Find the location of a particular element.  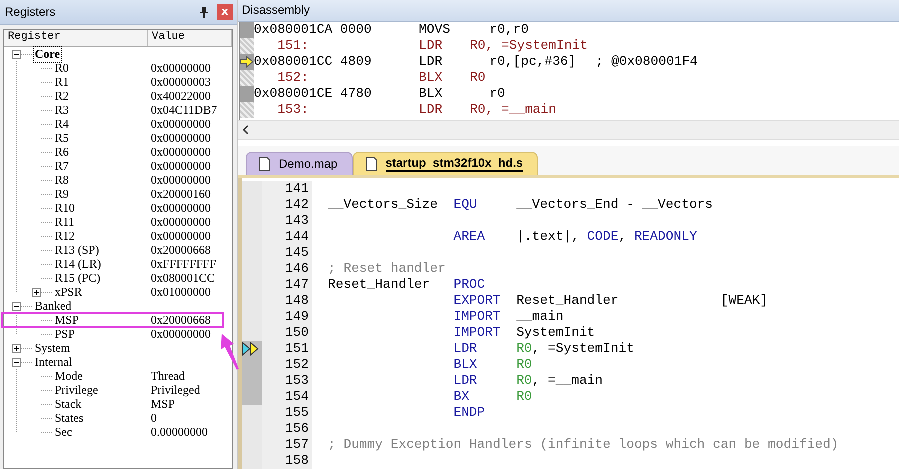

code-line: BLX R0 is located at coordinates (493, 365).